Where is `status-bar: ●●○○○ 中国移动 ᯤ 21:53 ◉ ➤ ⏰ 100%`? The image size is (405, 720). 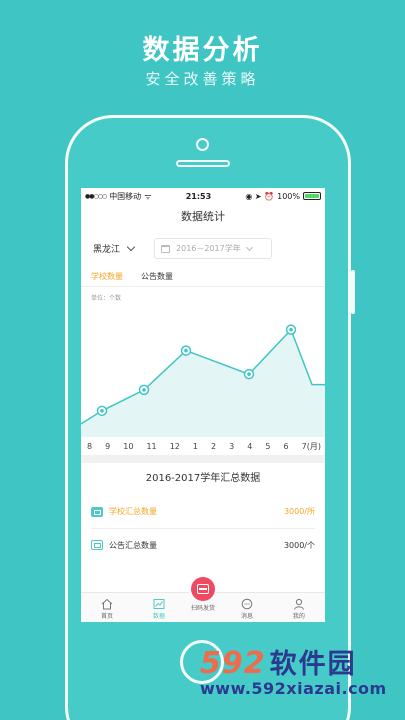
status-bar: ●●○○○ 中国移动 ᯤ 21:53 ◉ ➤ ⏰ 100% is located at coordinates (203, 196).